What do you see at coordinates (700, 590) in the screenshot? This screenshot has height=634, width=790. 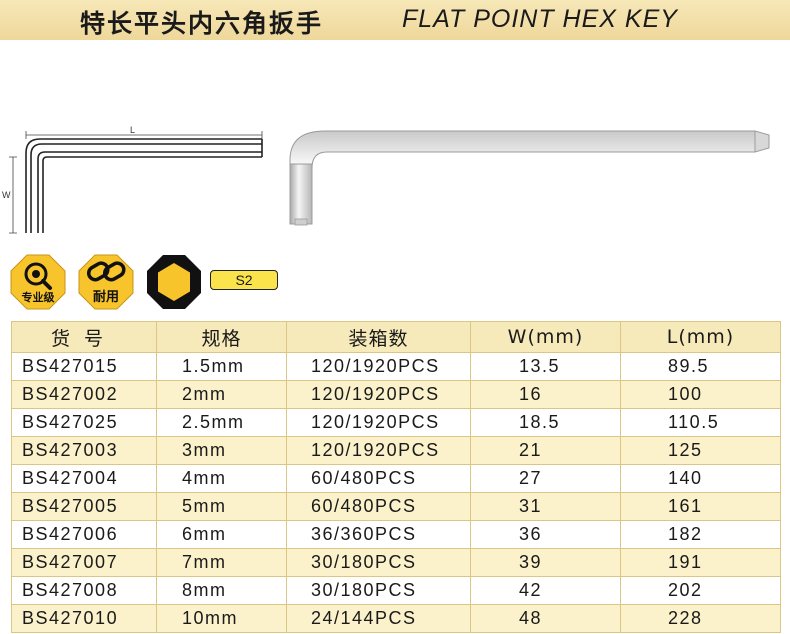 I see `l-cell: 202` at bounding box center [700, 590].